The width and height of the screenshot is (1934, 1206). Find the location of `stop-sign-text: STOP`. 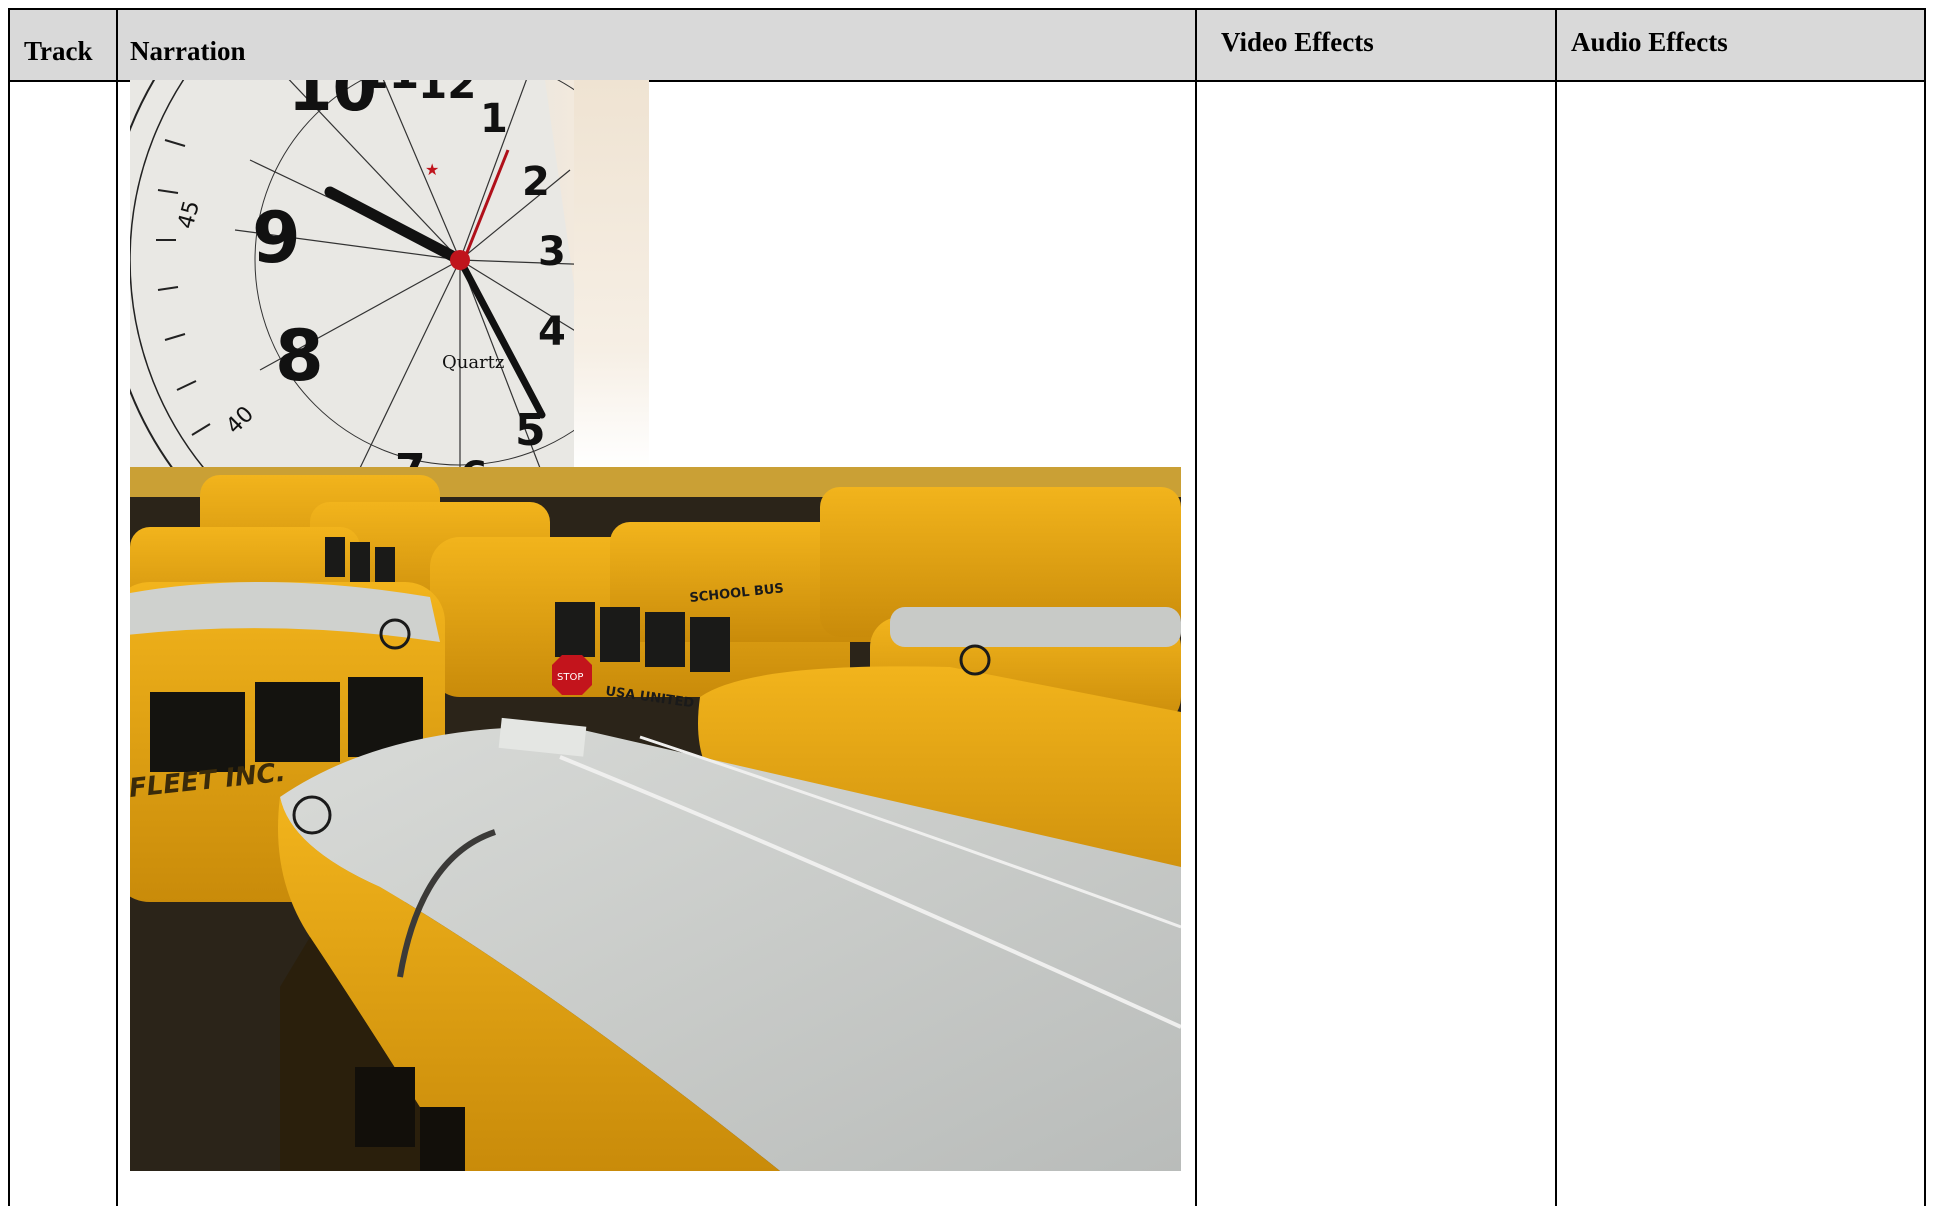

stop-sign-text: STOP is located at coordinates (570, 677).